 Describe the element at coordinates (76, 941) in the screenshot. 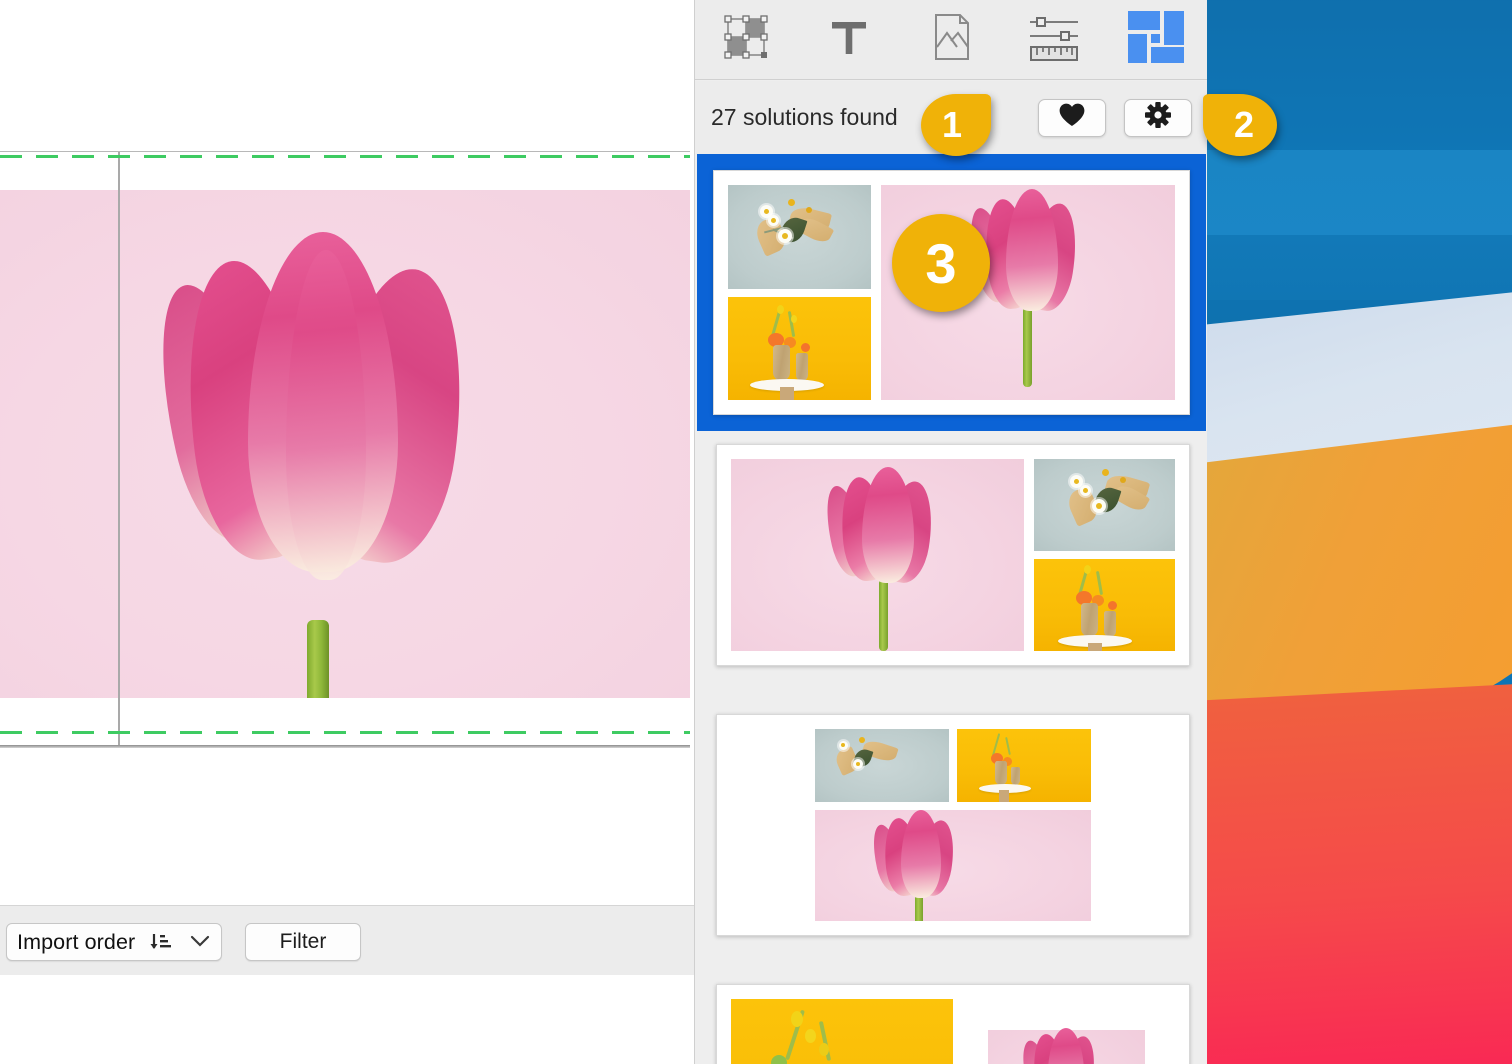

I see `sort-order-label: Import order` at that location.